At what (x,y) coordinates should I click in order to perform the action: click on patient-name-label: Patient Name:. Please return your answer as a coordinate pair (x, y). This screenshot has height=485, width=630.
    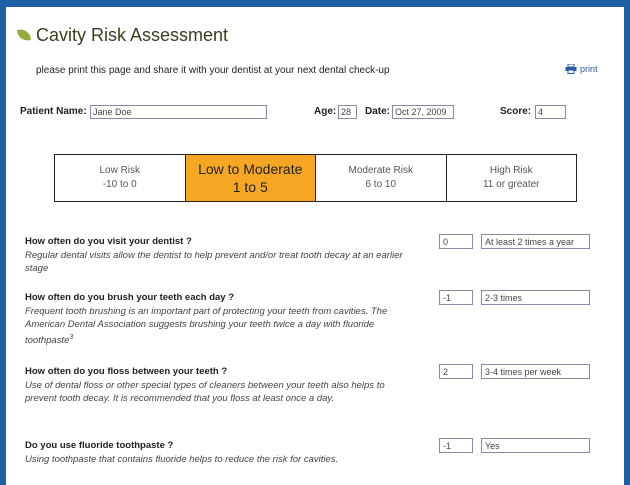
    Looking at the image, I should click on (53, 111).